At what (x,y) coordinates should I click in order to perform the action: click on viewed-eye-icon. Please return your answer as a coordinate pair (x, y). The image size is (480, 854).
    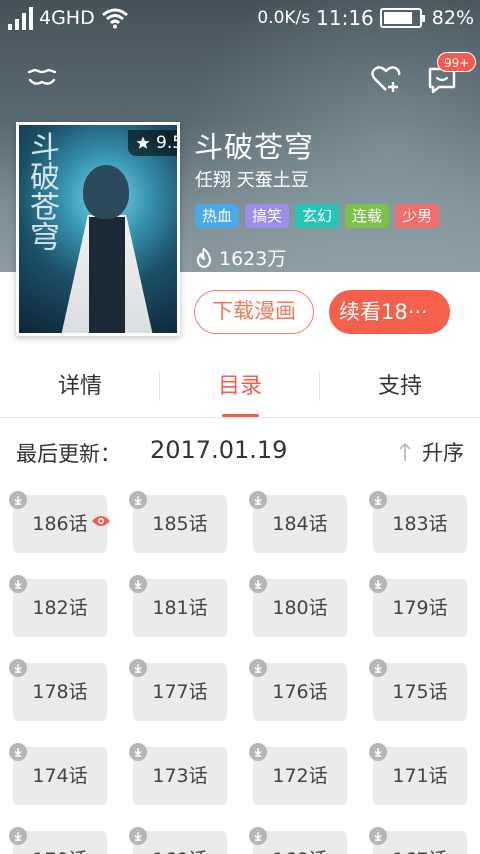
    Looking at the image, I should click on (101, 522).